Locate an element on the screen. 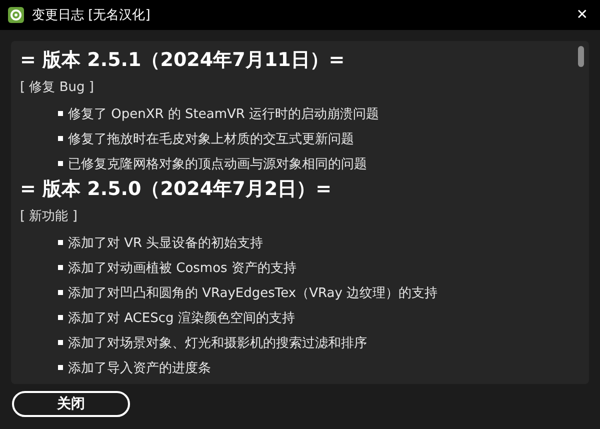 The width and height of the screenshot is (600, 429). version-heading: = 版本 2.5.1（2024年7月11日）= is located at coordinates (183, 60).